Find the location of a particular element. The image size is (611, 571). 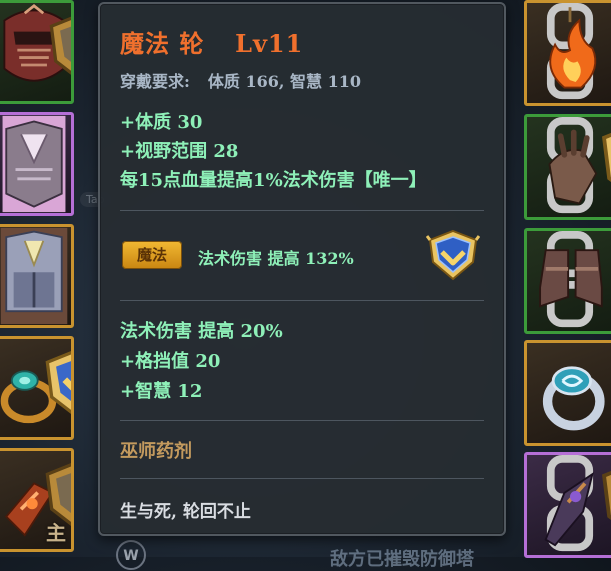

base-stat: 每15点血量提高1%法术伤害【唯一】 is located at coordinates (273, 180).